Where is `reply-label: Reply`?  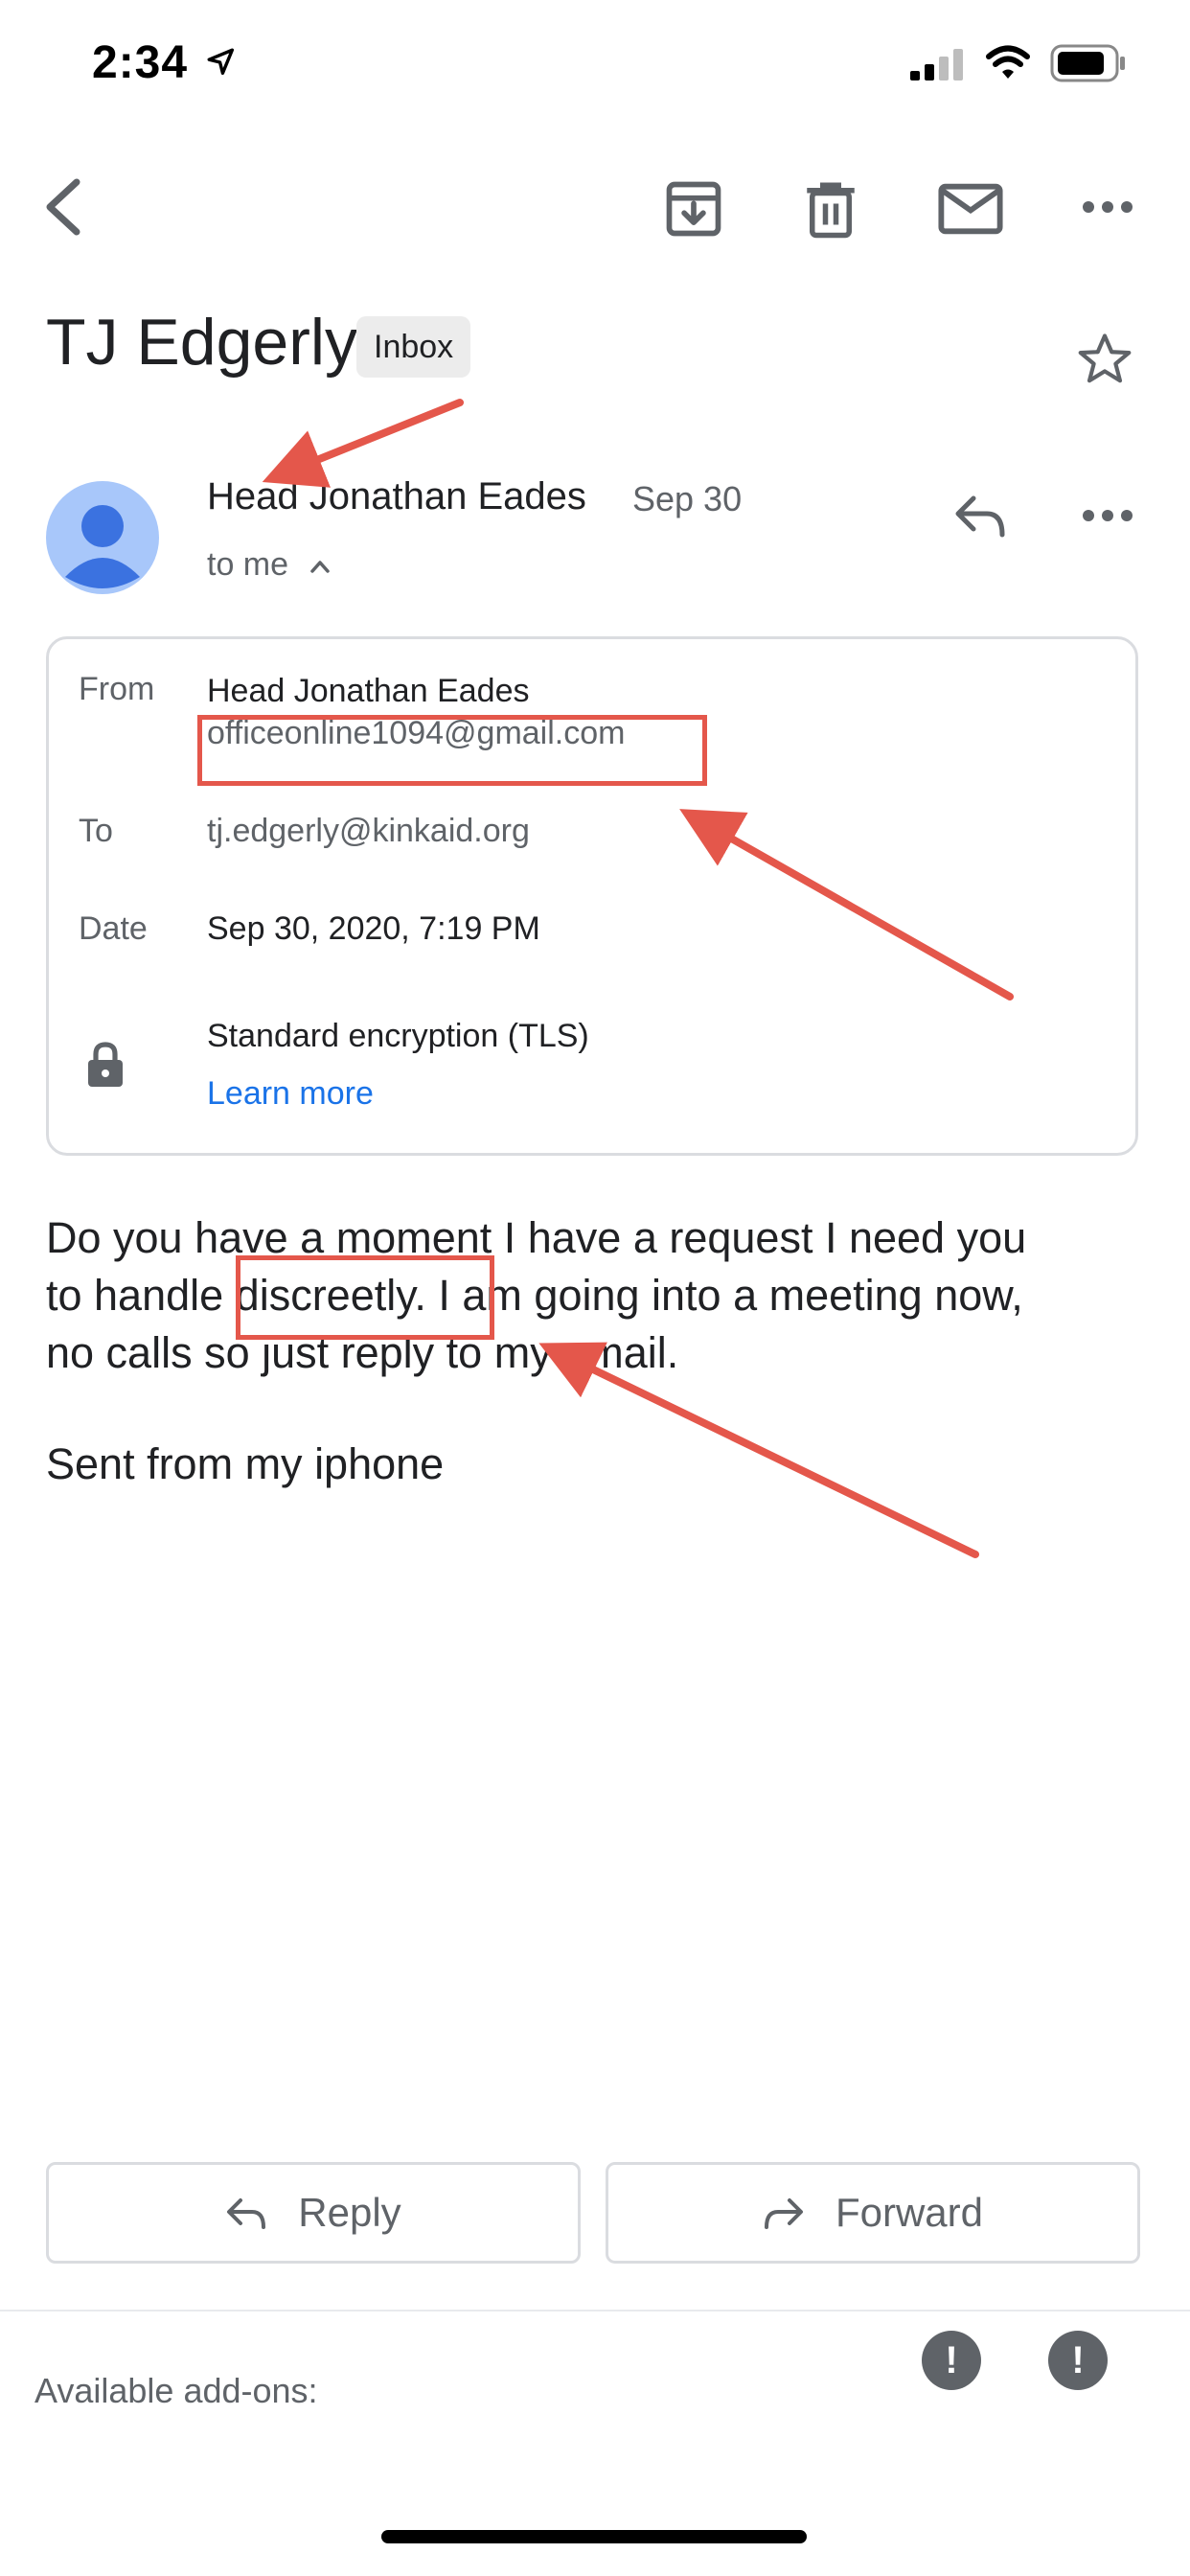
reply-label: Reply is located at coordinates (350, 2212).